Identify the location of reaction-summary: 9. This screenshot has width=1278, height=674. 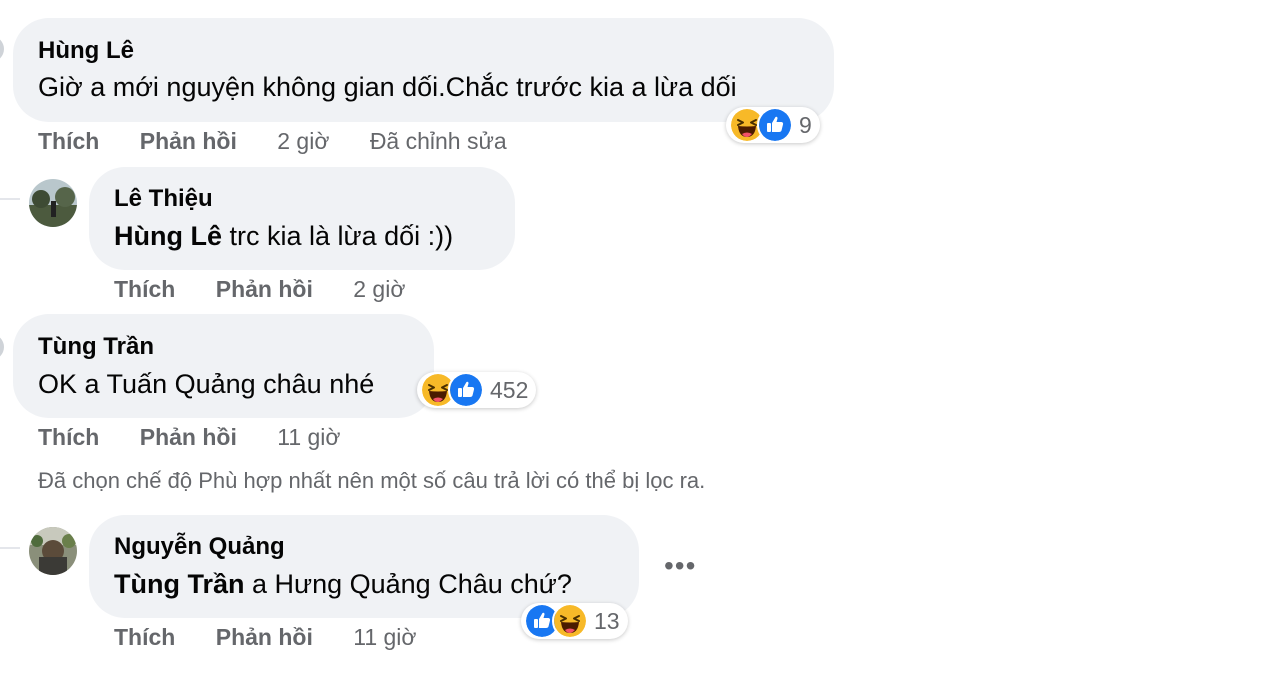
(773, 125).